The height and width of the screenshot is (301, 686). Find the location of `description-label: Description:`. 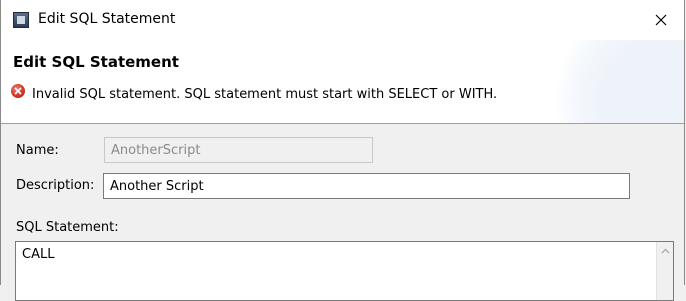

description-label: Description: is located at coordinates (55, 185).